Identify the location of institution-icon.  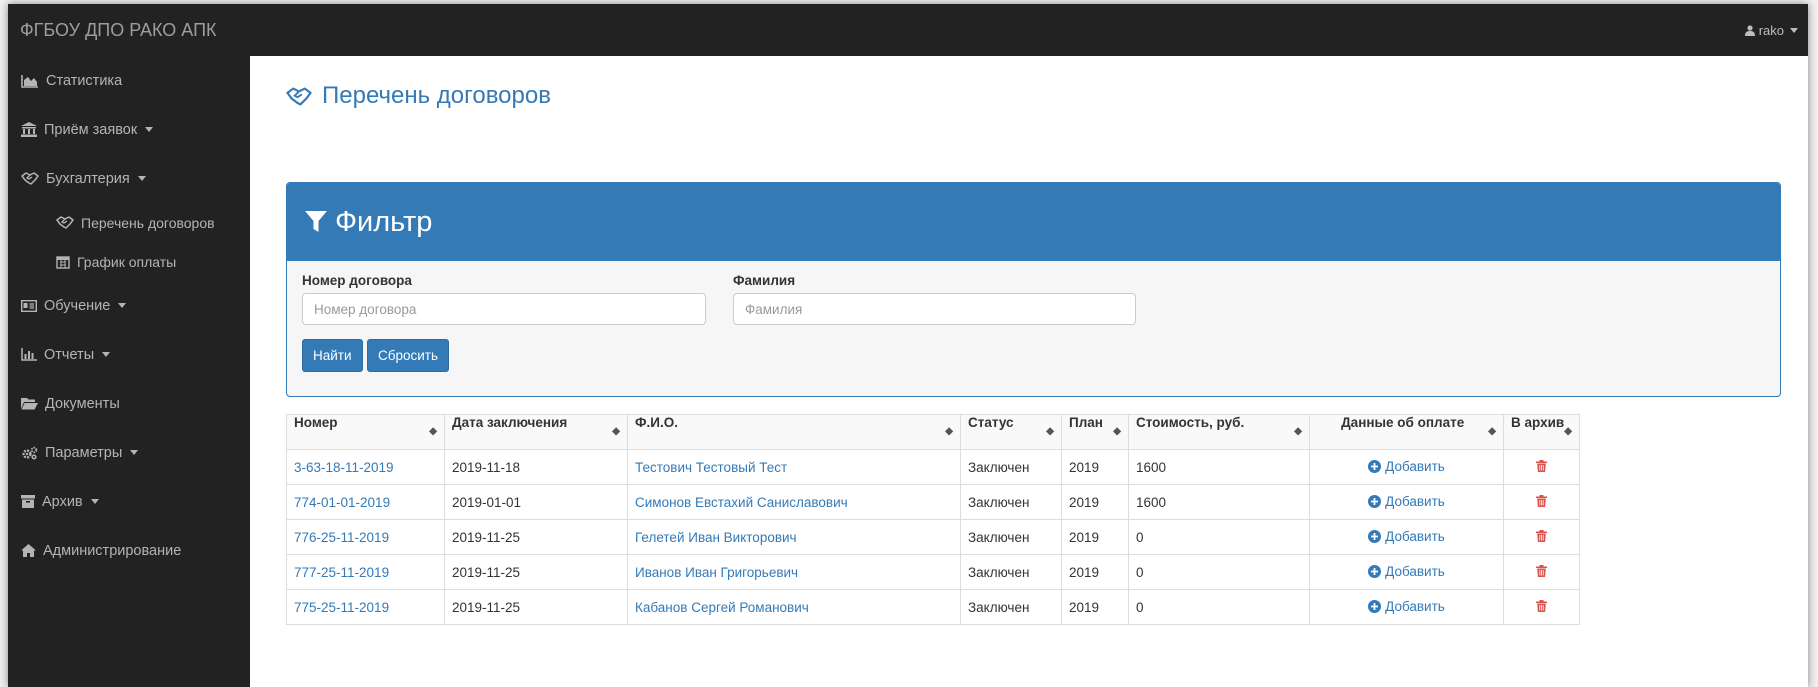
(29, 129).